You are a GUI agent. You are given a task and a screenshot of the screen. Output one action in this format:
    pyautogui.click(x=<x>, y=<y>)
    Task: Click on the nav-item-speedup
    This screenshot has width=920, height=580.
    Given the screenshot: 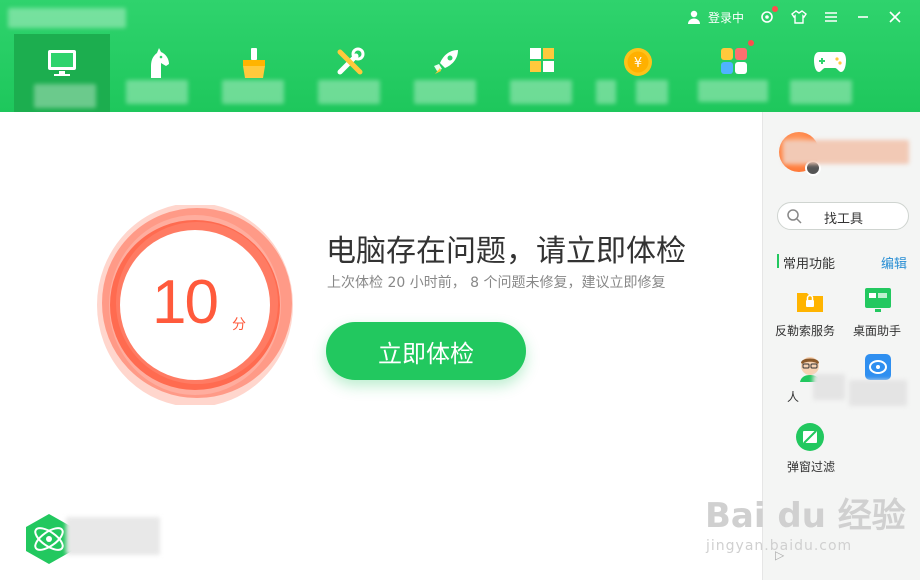 What is the action you would take?
    pyautogui.click(x=446, y=73)
    